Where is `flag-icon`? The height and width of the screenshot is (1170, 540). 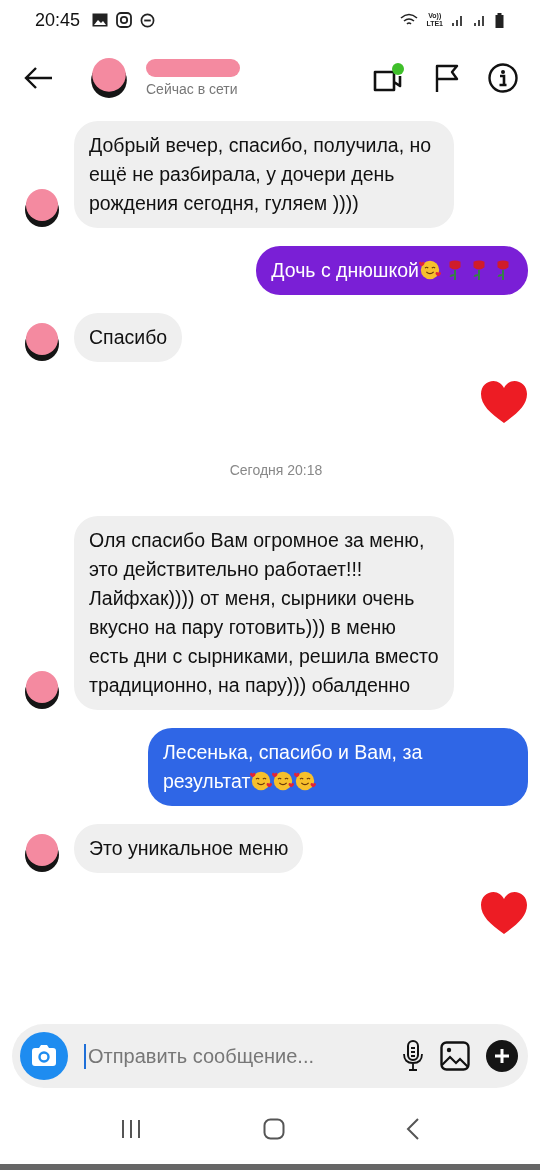 flag-icon is located at coordinates (447, 77).